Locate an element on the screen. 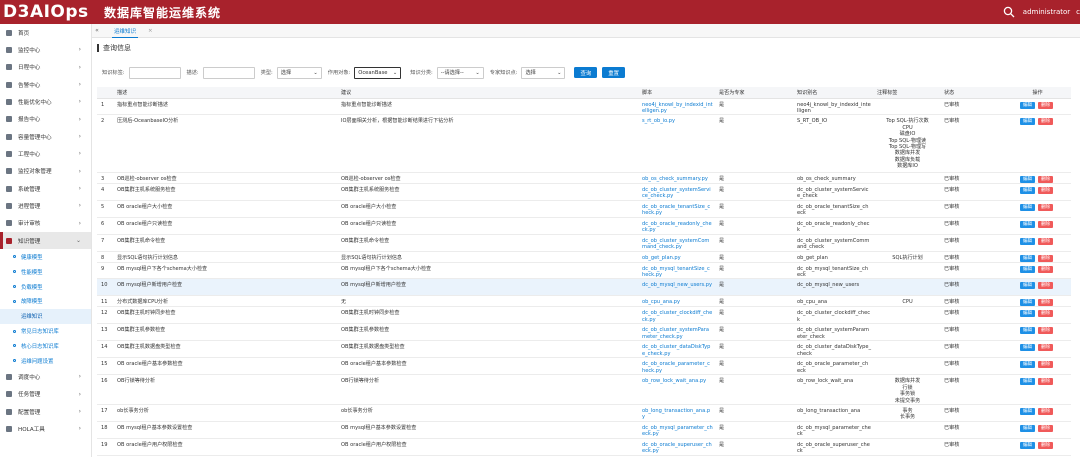 This screenshot has height=457, width=1080. row-script-link: dc_ob_cluster_systemCommand_check.py is located at coordinates (676, 243).